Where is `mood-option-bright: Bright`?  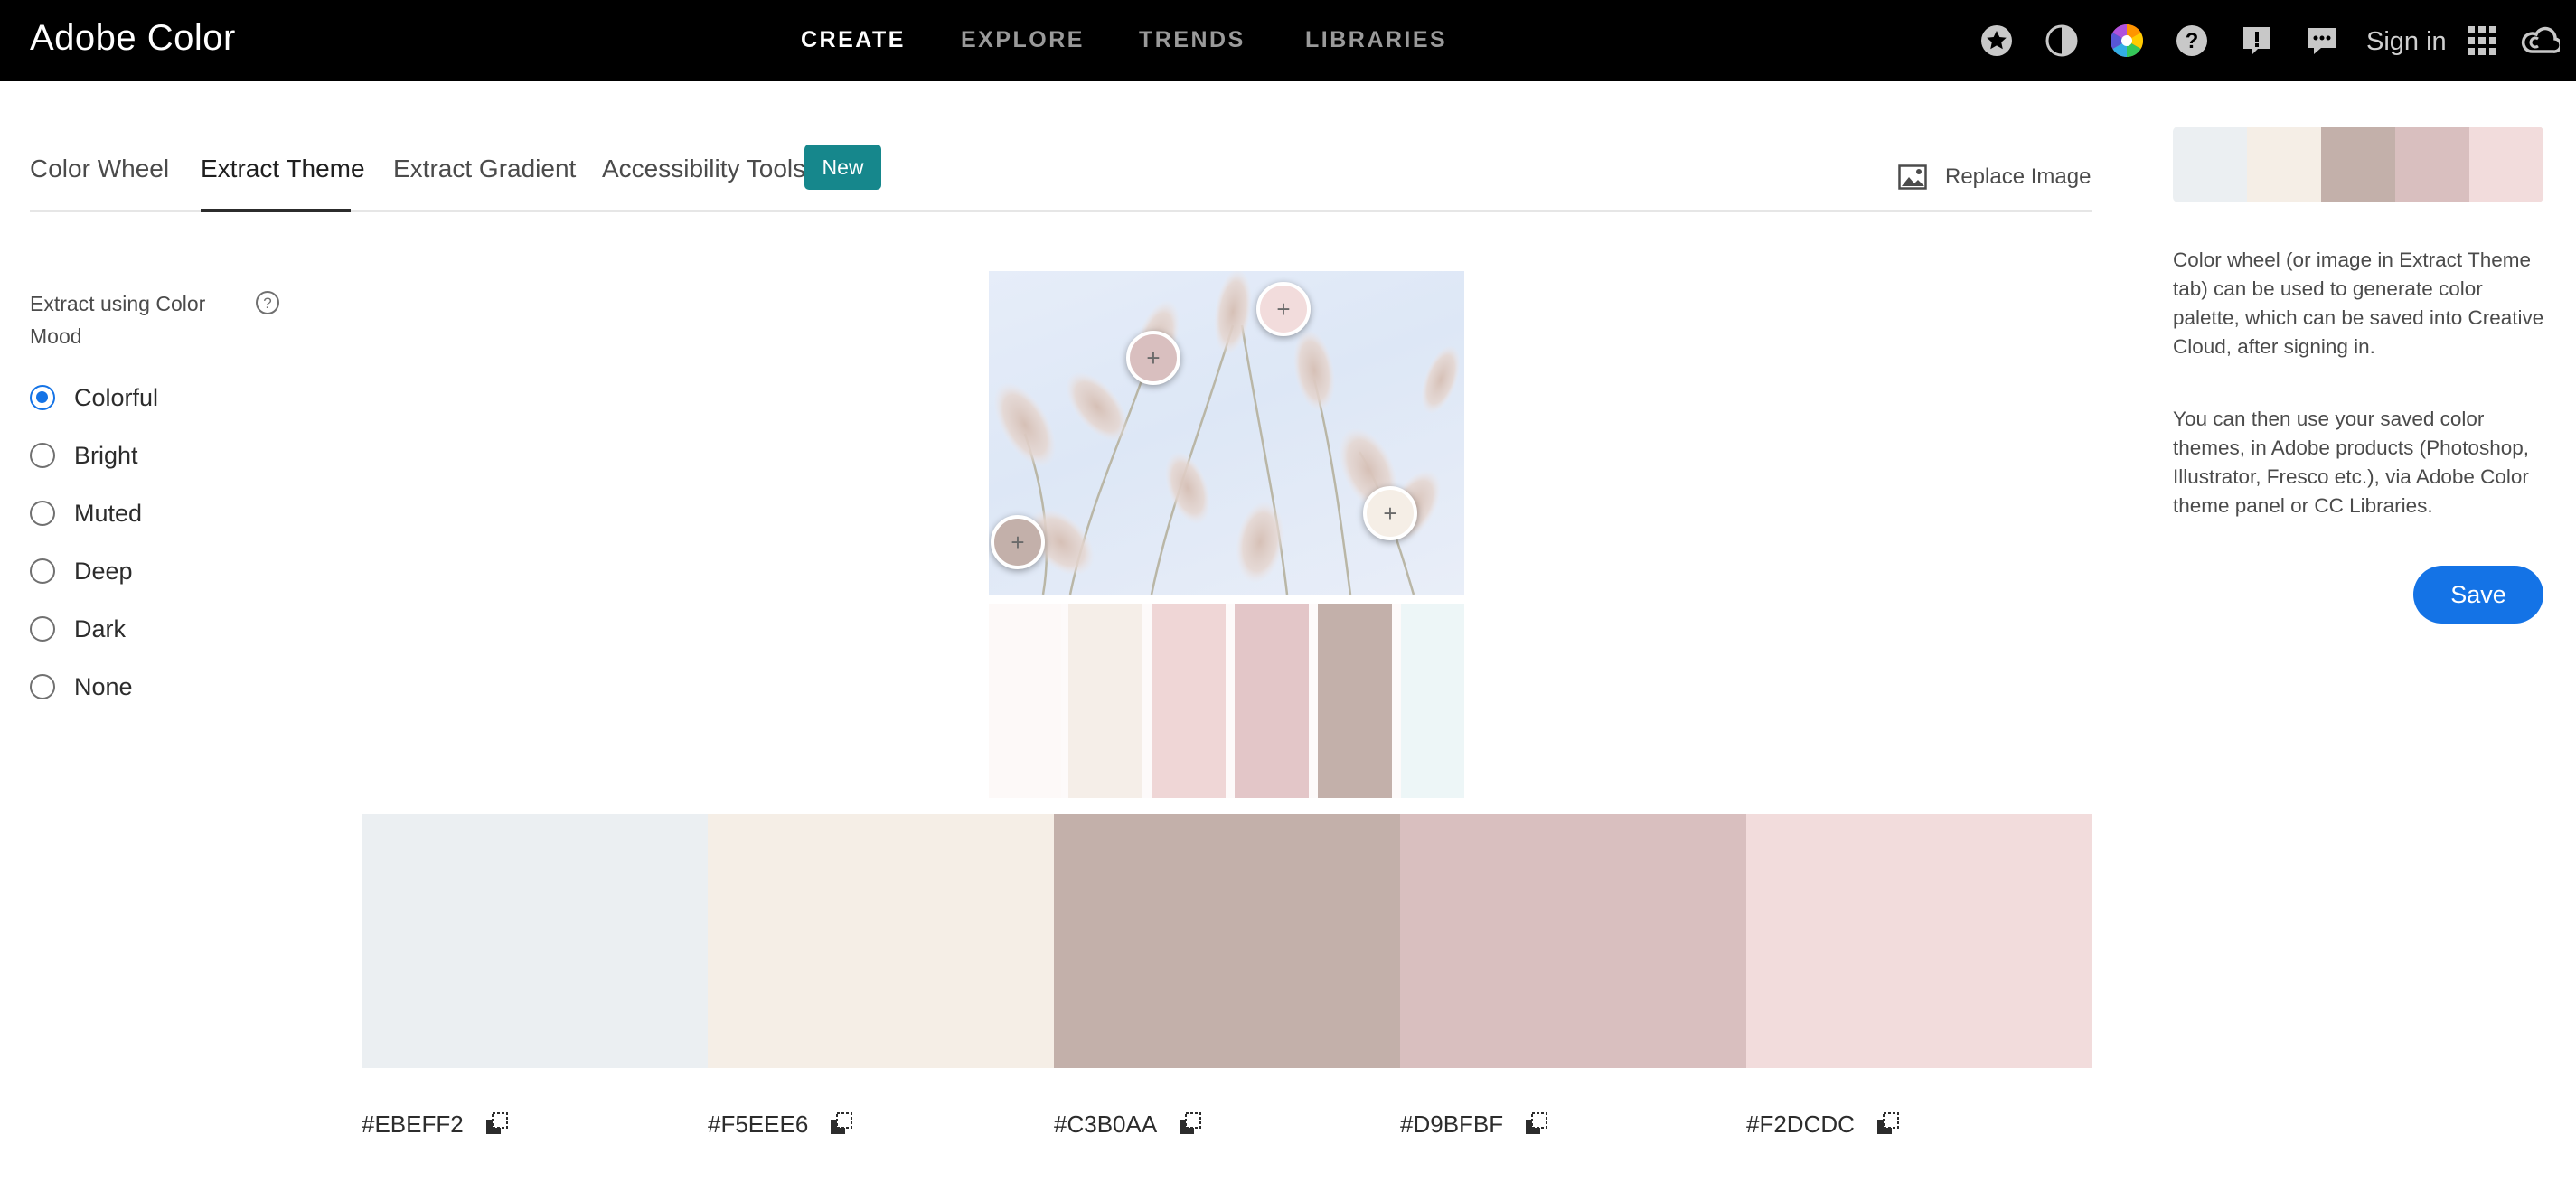
mood-option-bright: Bright is located at coordinates (139, 455).